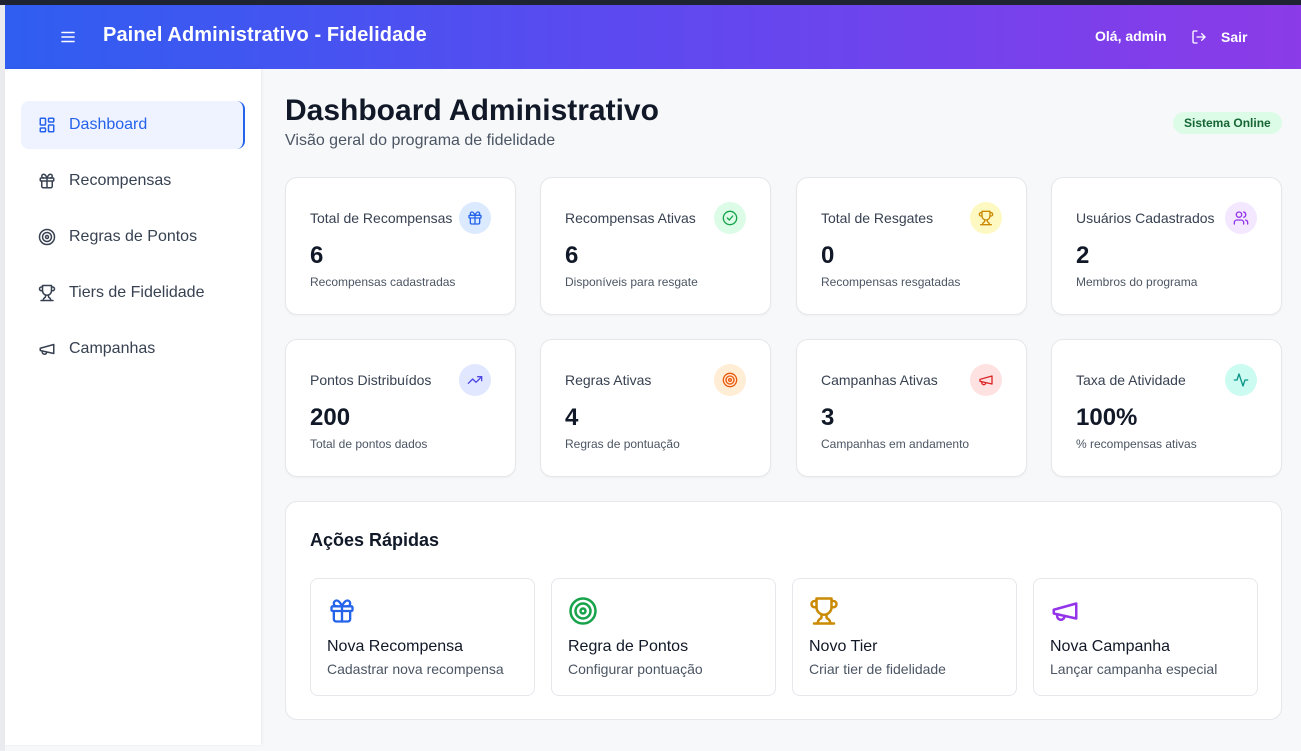 Image resolution: width=1301 pixels, height=751 pixels. What do you see at coordinates (655, 408) in the screenshot?
I see `stat-card-regras-ativas: Regras Ativas 4 Regras de pontuação` at bounding box center [655, 408].